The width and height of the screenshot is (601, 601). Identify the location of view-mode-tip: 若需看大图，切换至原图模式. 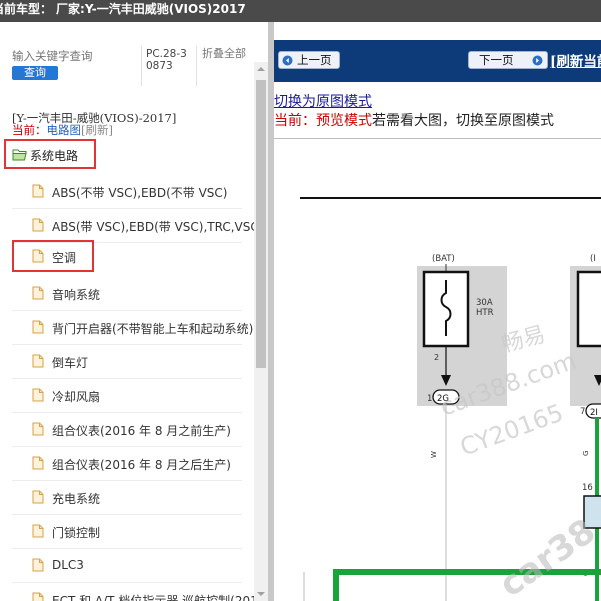
(463, 121).